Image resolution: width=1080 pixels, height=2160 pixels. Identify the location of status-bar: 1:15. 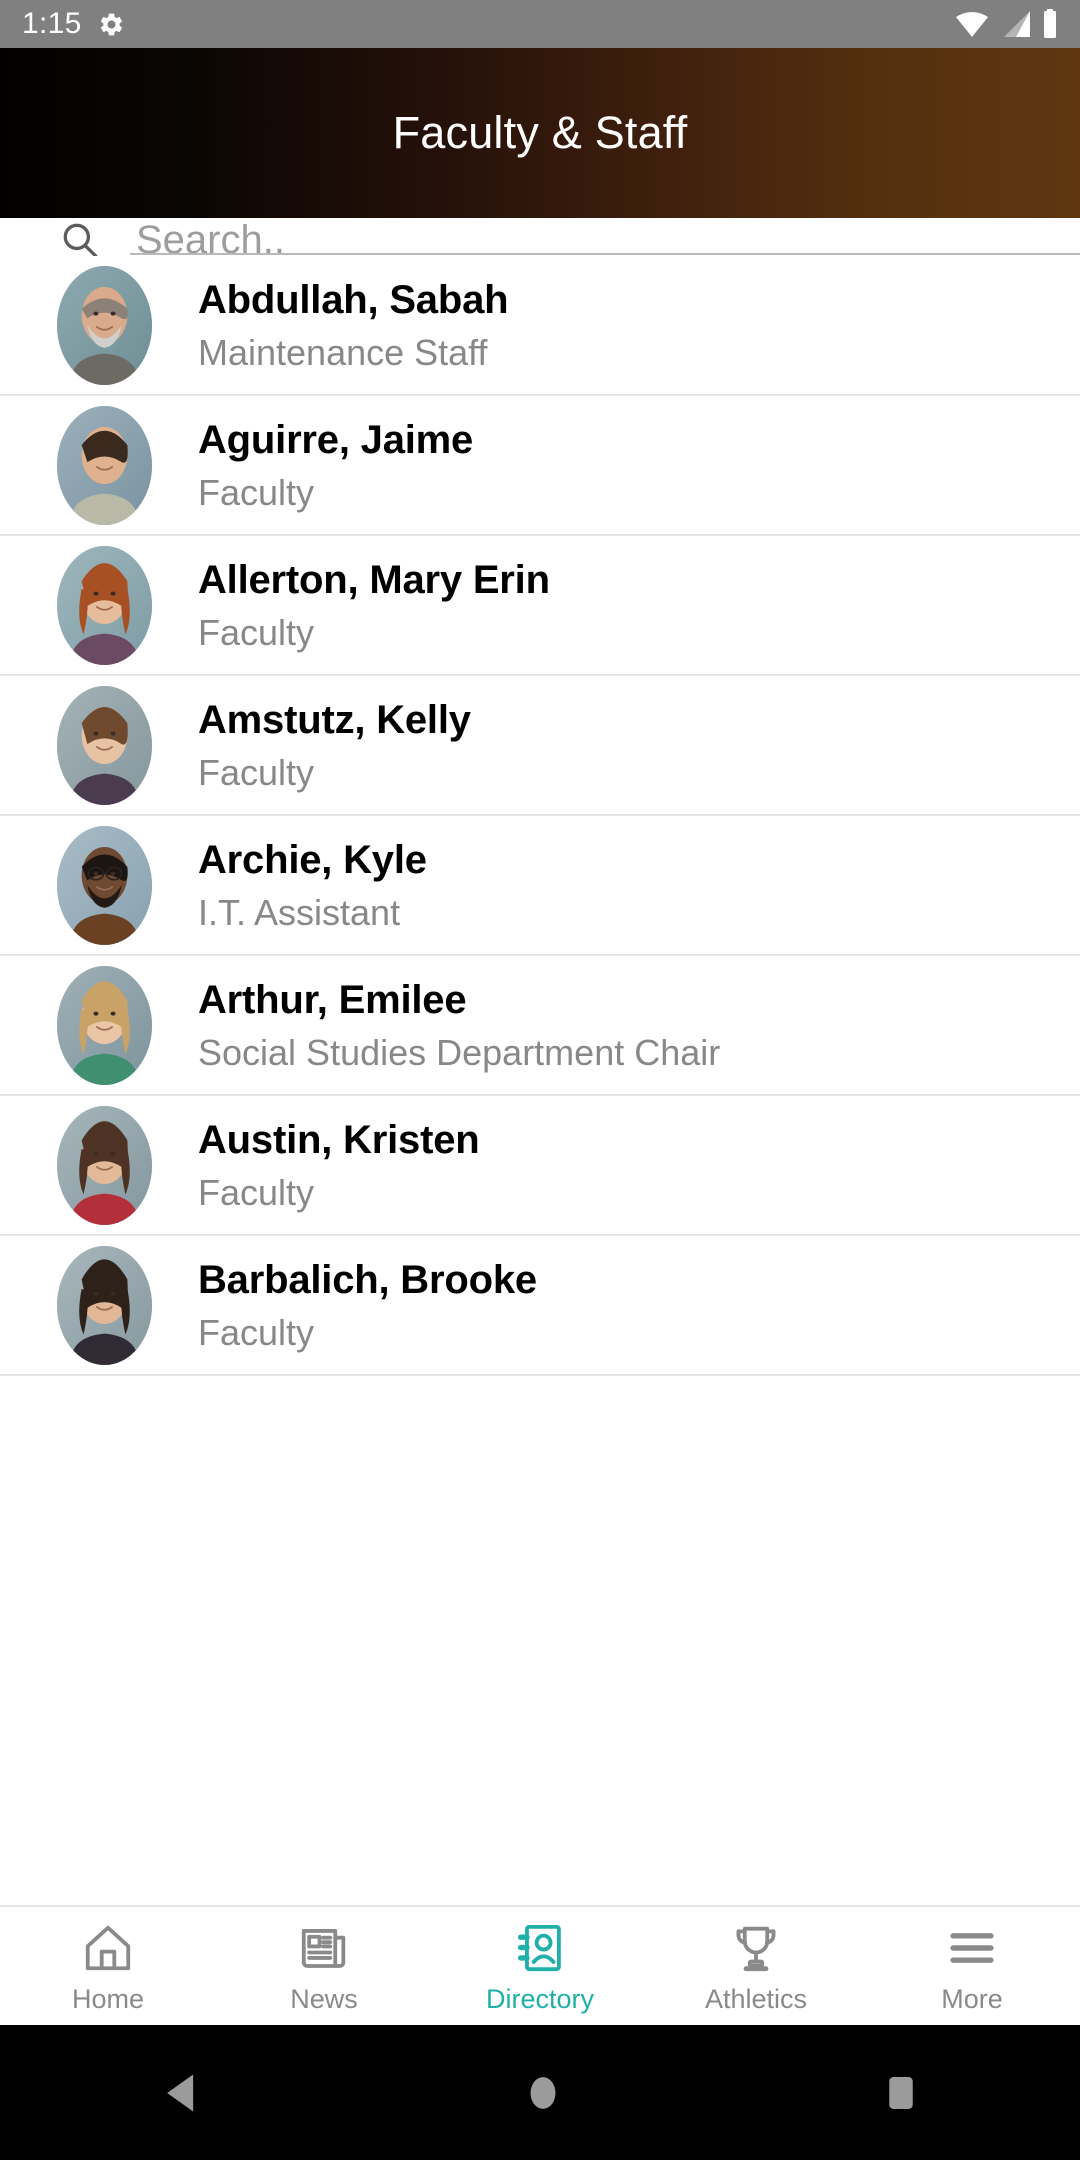
(540, 24).